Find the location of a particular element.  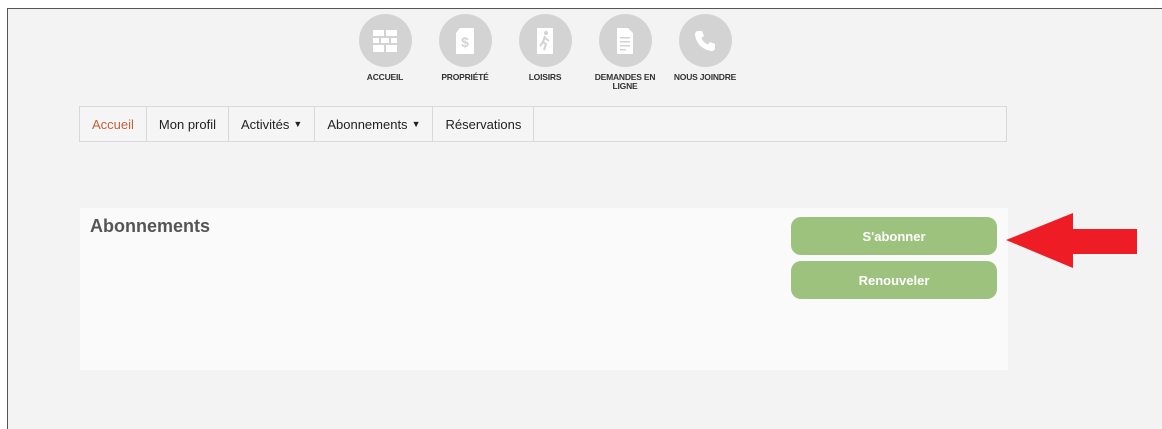

top-nav-accueil: ACCUEIL is located at coordinates (385, 52).